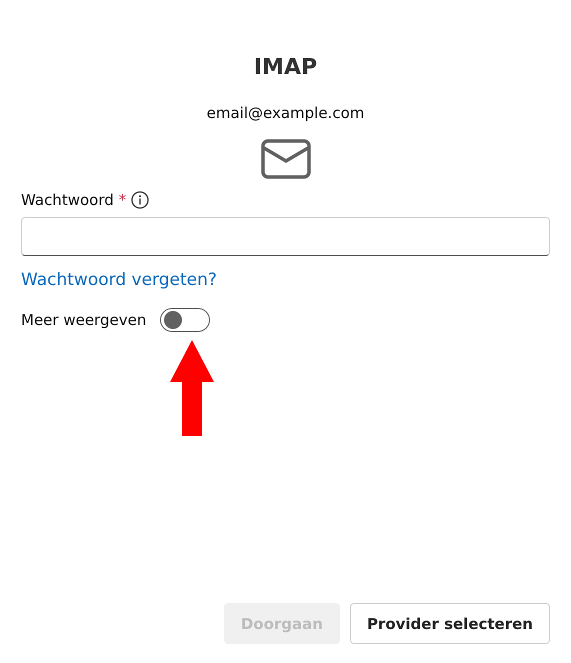 This screenshot has width=571, height=663. What do you see at coordinates (450, 623) in the screenshot?
I see `select-provider-button: Provider selecteren` at bounding box center [450, 623].